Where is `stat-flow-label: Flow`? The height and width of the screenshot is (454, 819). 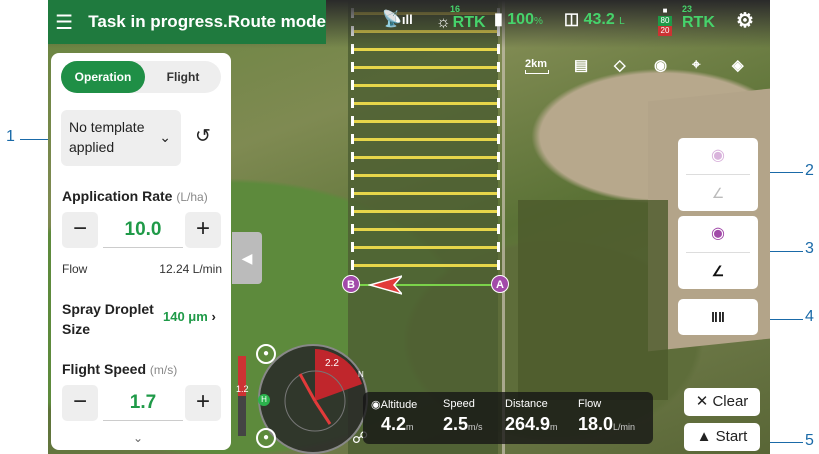
stat-flow-label: Flow is located at coordinates (590, 404).